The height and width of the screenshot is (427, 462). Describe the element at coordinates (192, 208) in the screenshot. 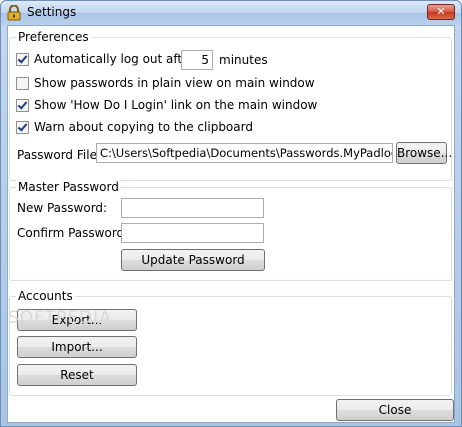

I see `new-password-input` at that location.